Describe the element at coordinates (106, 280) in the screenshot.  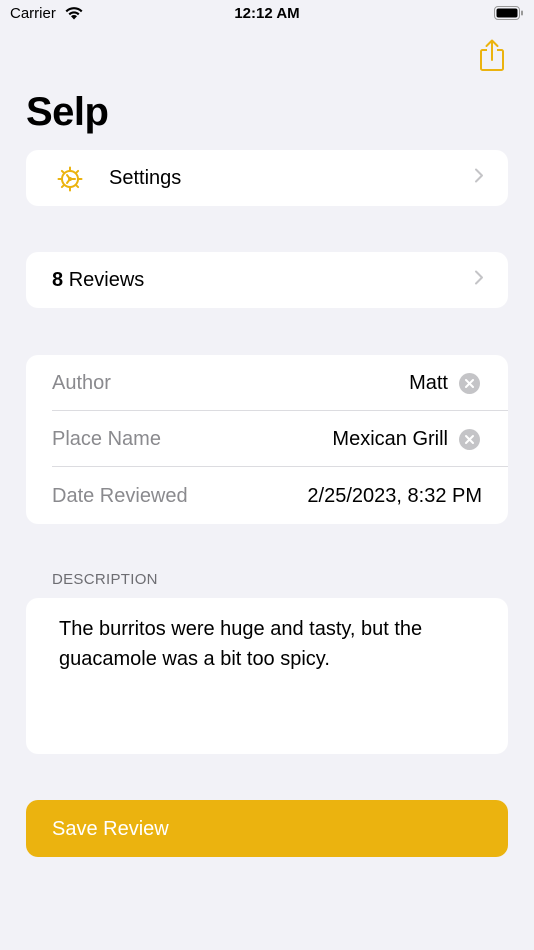
I see `reviews-label: Reviews` at that location.